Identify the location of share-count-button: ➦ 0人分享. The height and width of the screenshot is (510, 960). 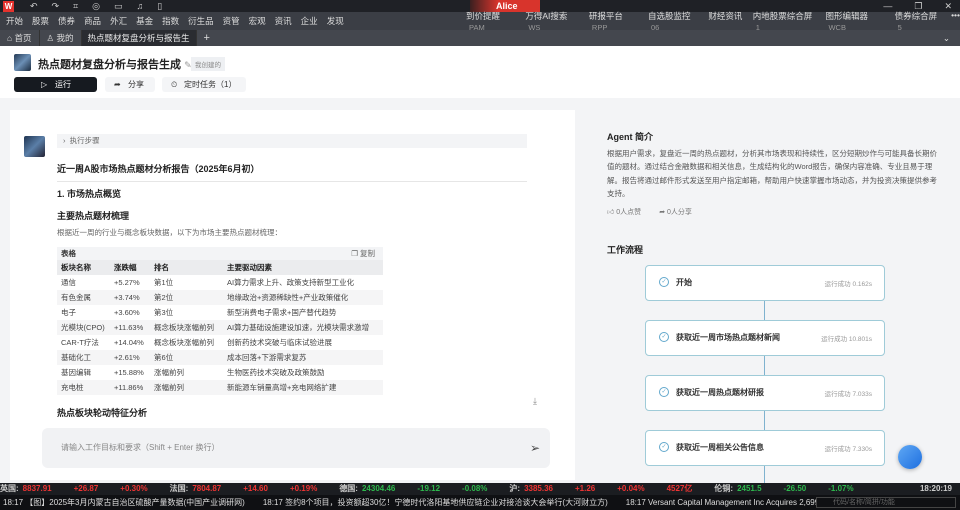
(675, 212).